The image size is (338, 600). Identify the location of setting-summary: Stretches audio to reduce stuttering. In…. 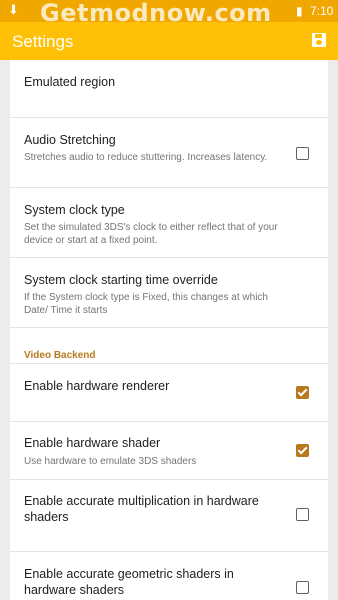
(146, 157).